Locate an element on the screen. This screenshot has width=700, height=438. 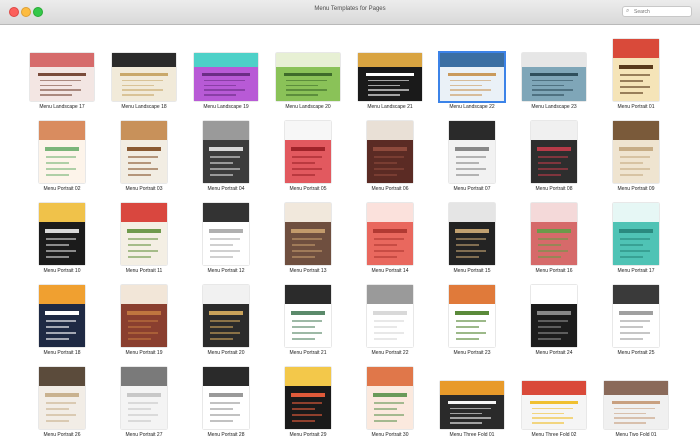
template-tile: Menu Portrait 10 is located at coordinates (62, 237).